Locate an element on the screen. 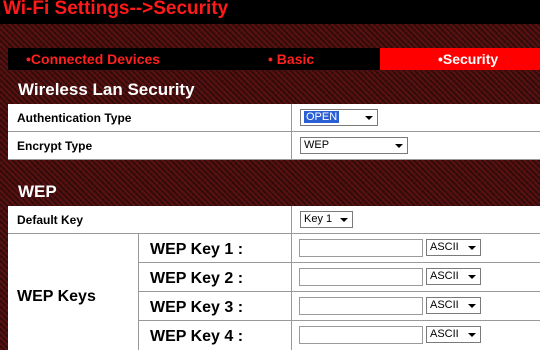 The height and width of the screenshot is (350, 540). tab-connected-devices: •Connected Devices is located at coordinates (107, 59).